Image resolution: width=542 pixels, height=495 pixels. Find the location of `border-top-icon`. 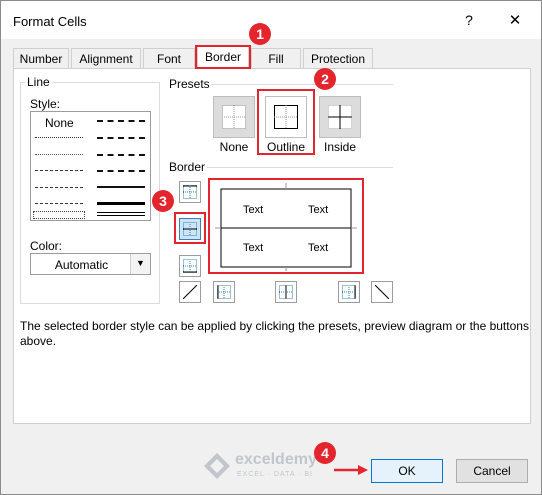

border-top-icon is located at coordinates (190, 192).